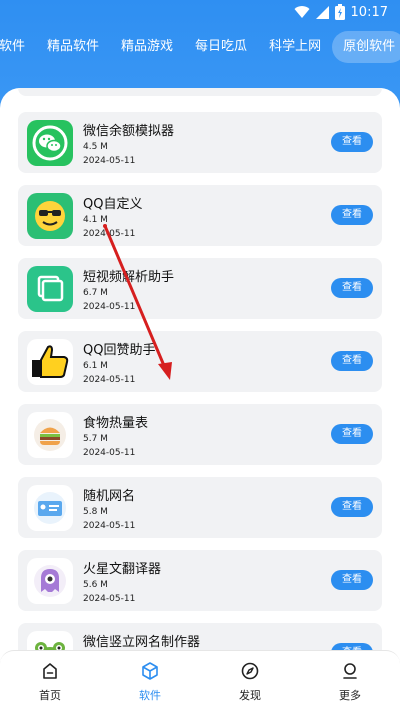 This screenshot has height=712, width=400. I want to click on nav-more: 更多, so click(350, 677).